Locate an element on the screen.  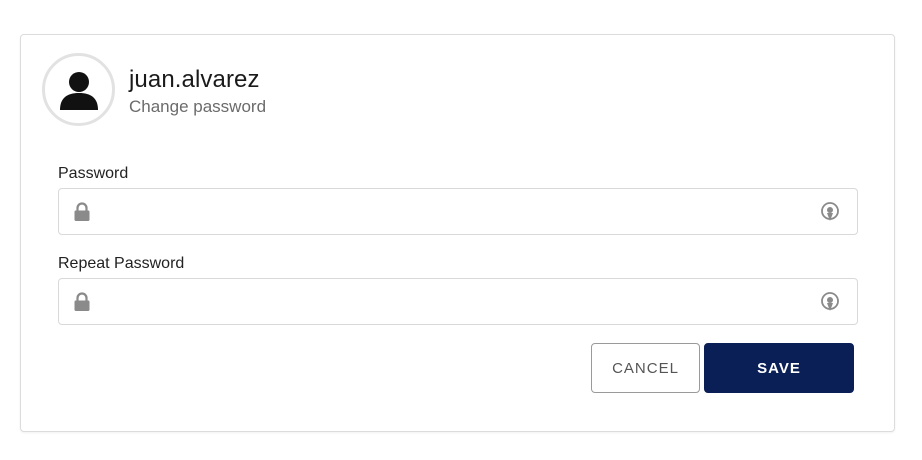
username: juan.alvarez is located at coordinates (194, 79).